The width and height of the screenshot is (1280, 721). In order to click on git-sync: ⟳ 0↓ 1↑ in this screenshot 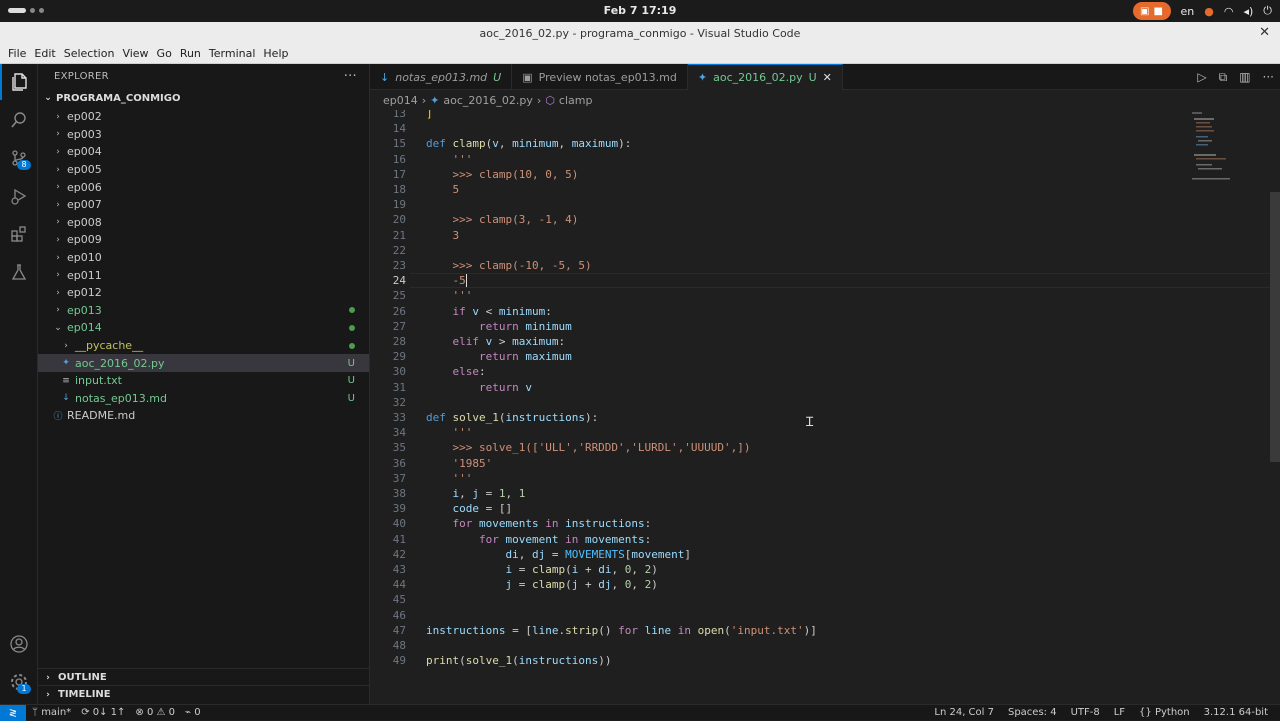, I will do `click(103, 712)`.